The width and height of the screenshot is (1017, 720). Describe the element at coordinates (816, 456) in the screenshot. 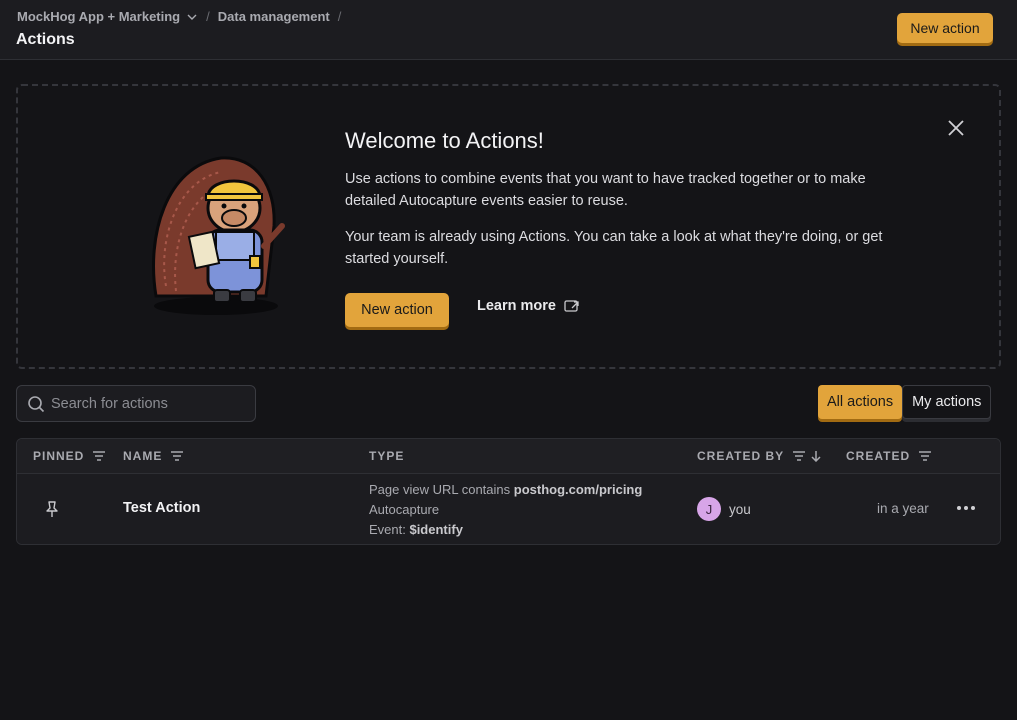

I see `arrow-down-icon` at that location.